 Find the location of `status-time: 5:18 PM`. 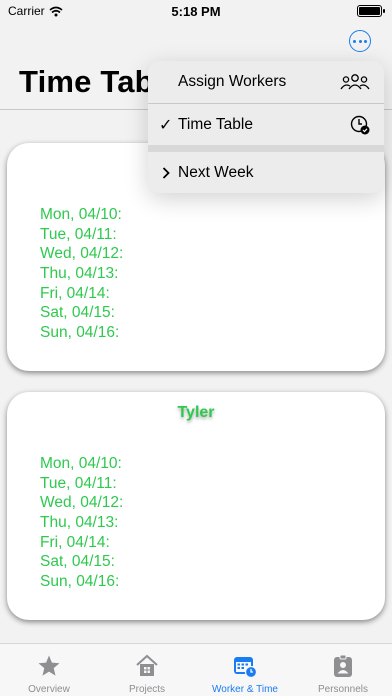

status-time: 5:18 PM is located at coordinates (196, 11).